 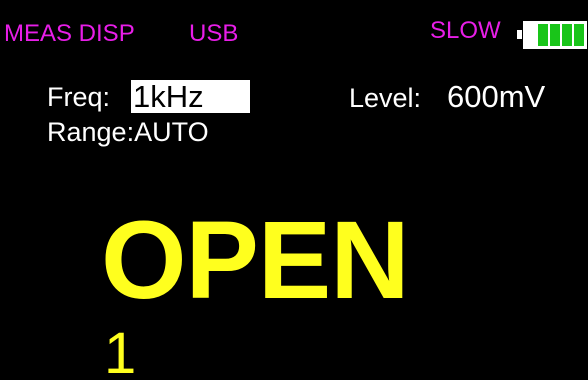 What do you see at coordinates (128, 132) in the screenshot?
I see `range-setting: Range:AUTO` at bounding box center [128, 132].